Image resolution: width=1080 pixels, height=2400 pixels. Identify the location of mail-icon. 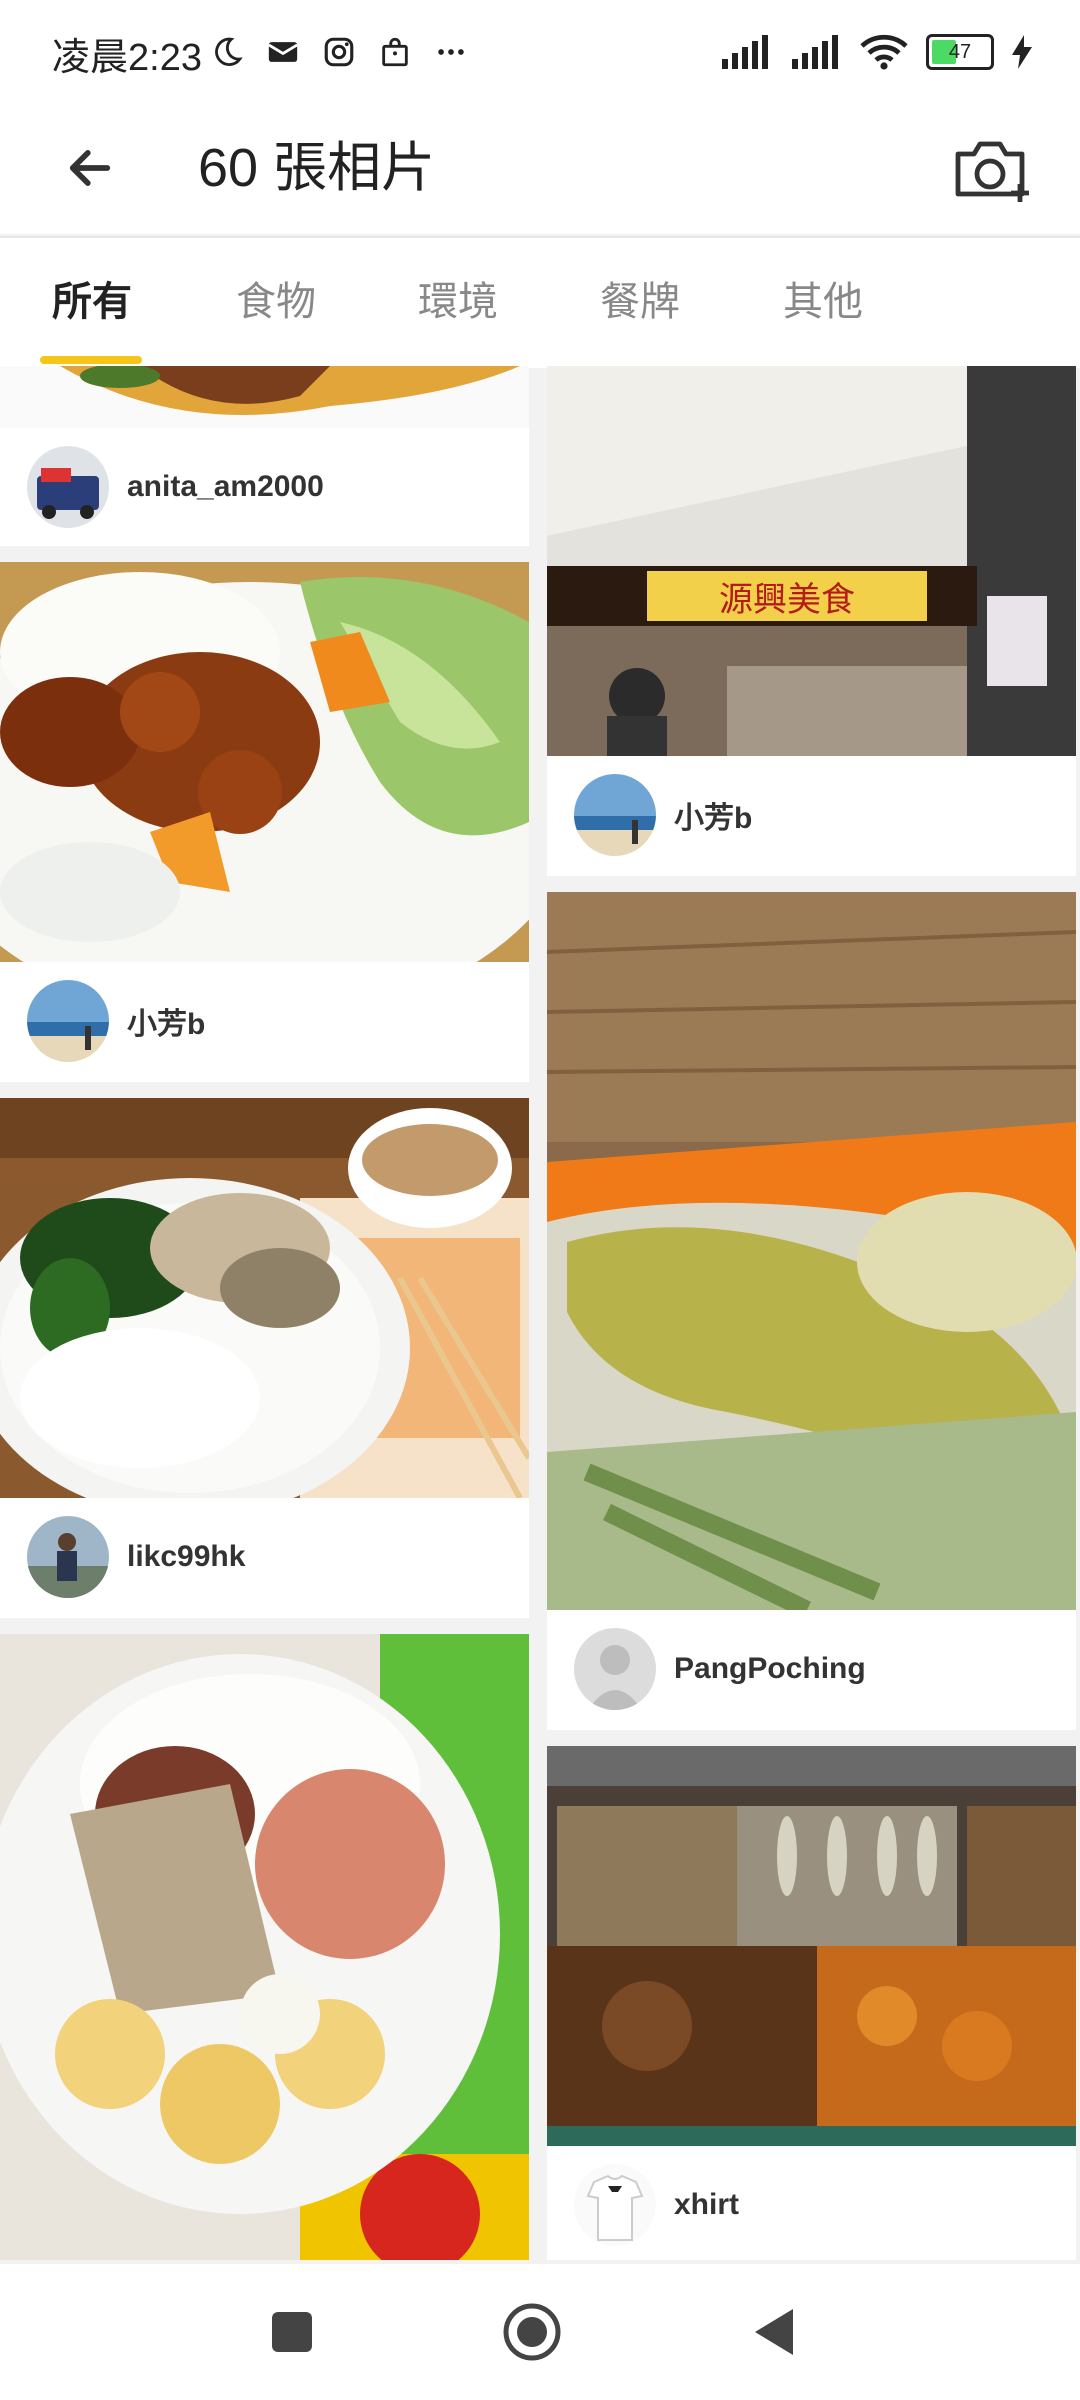
(283, 52).